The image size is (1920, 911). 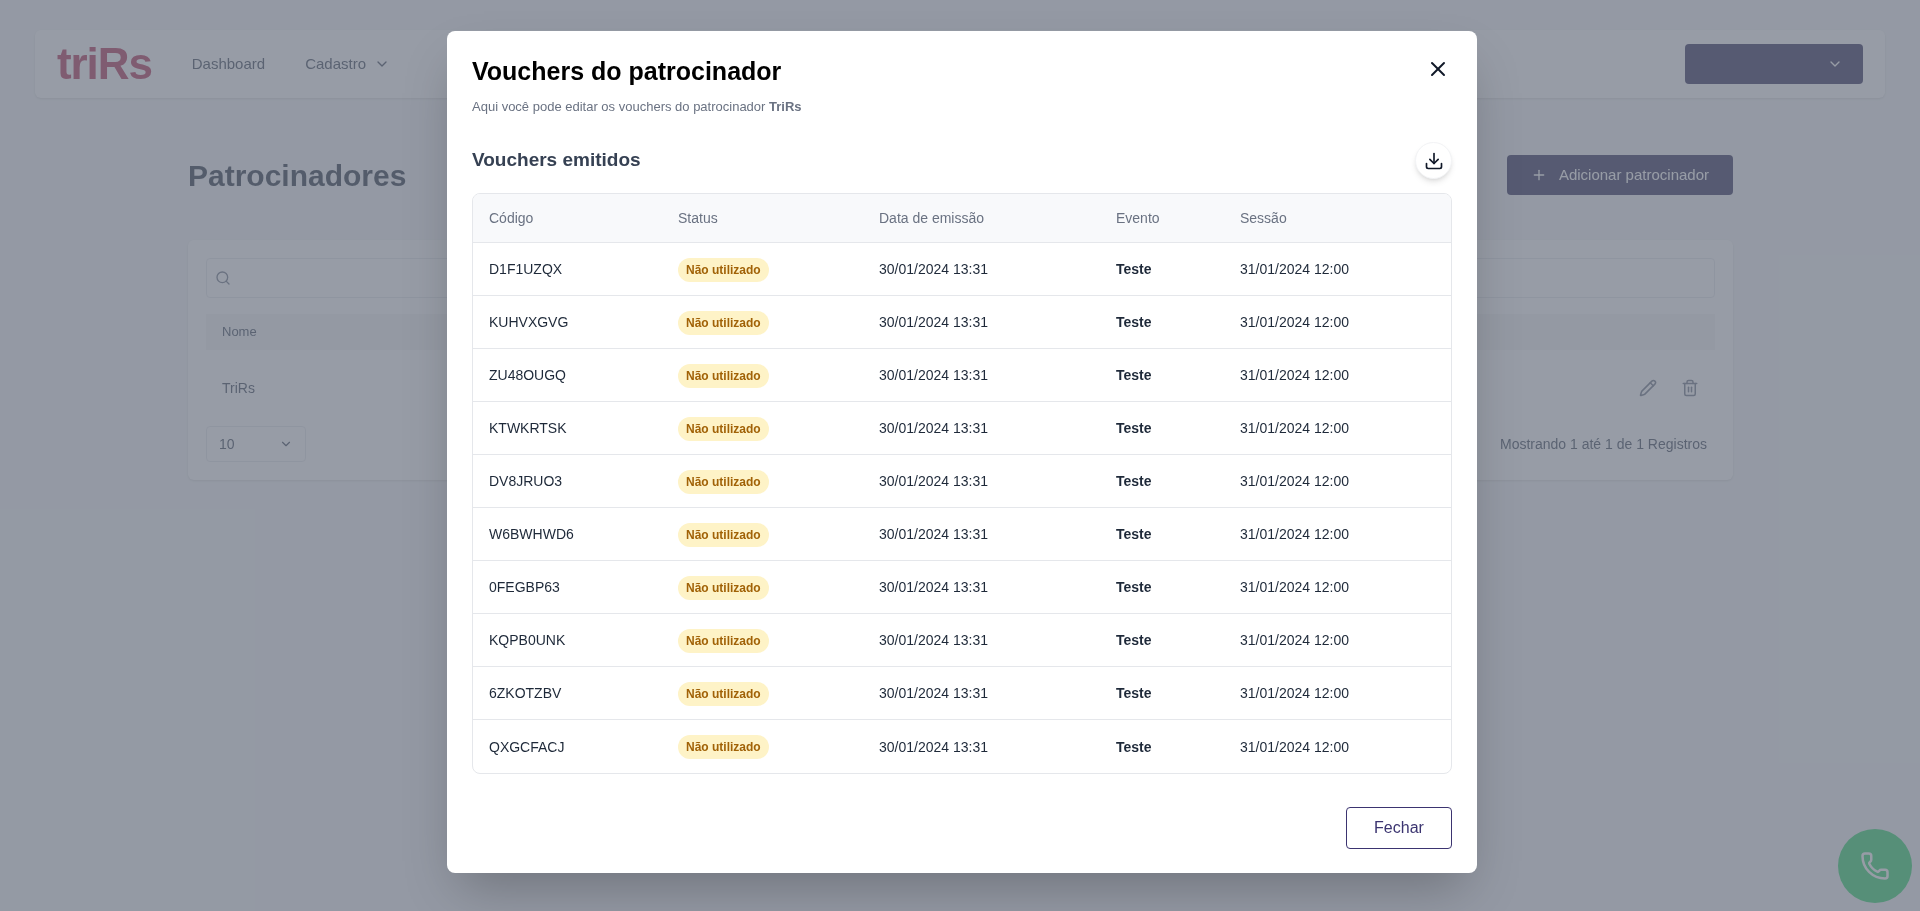 I want to click on table-cell: D1F1UZQX, so click(x=526, y=269).